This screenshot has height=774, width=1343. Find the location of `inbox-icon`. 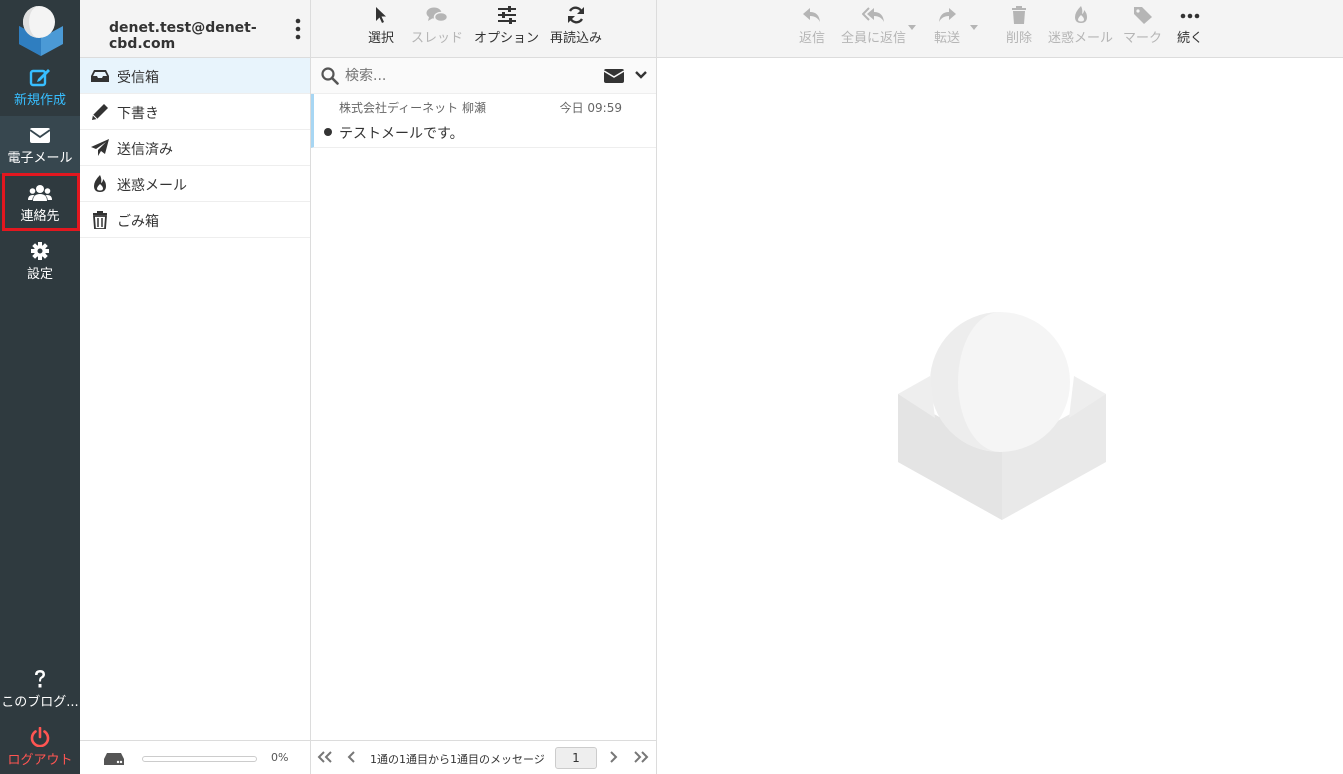

inbox-icon is located at coordinates (100, 76).